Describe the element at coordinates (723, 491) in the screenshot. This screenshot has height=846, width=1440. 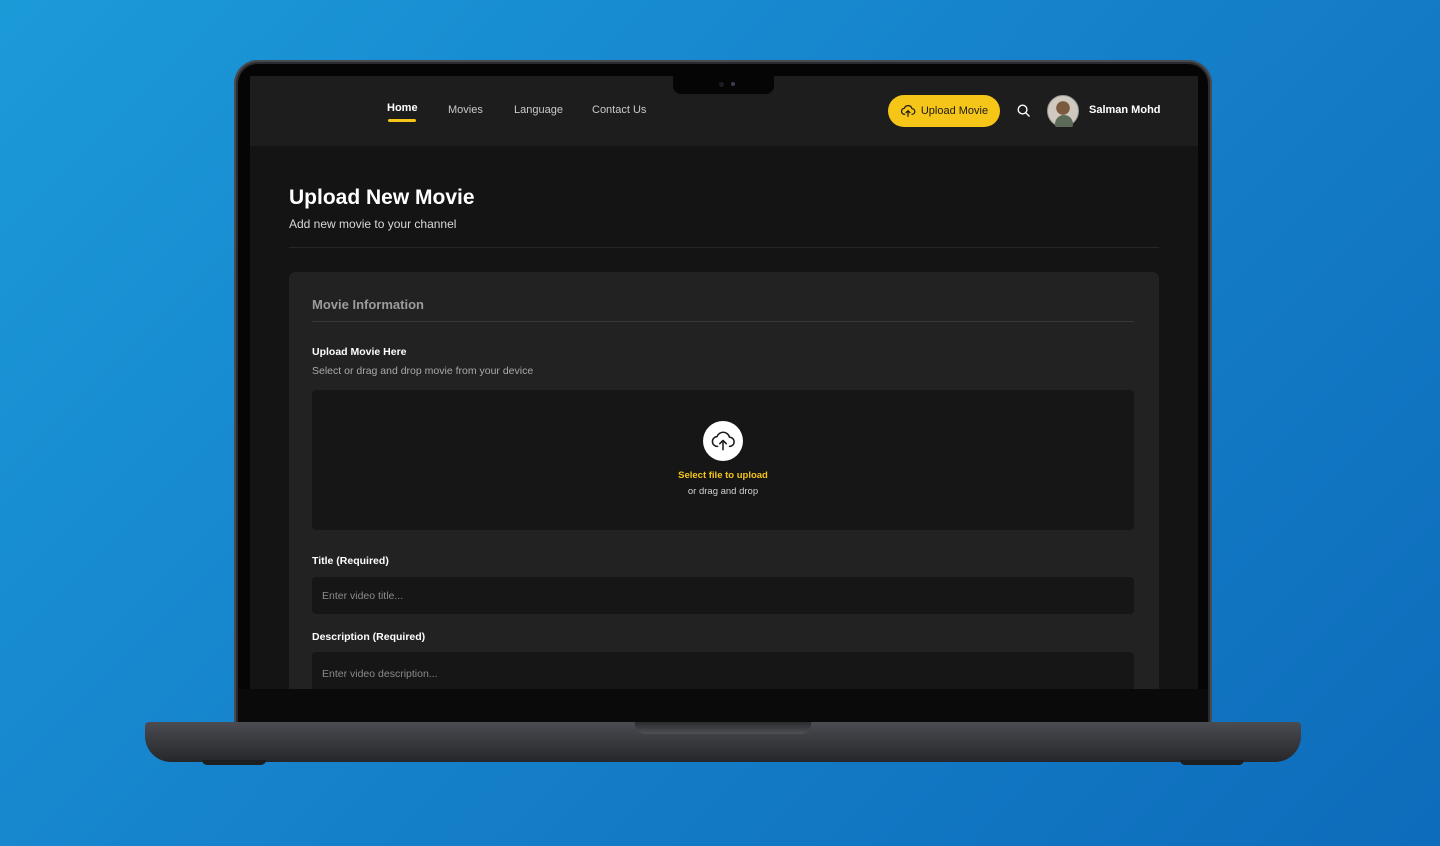
I see `drag-drop-text: or drag and drop` at that location.